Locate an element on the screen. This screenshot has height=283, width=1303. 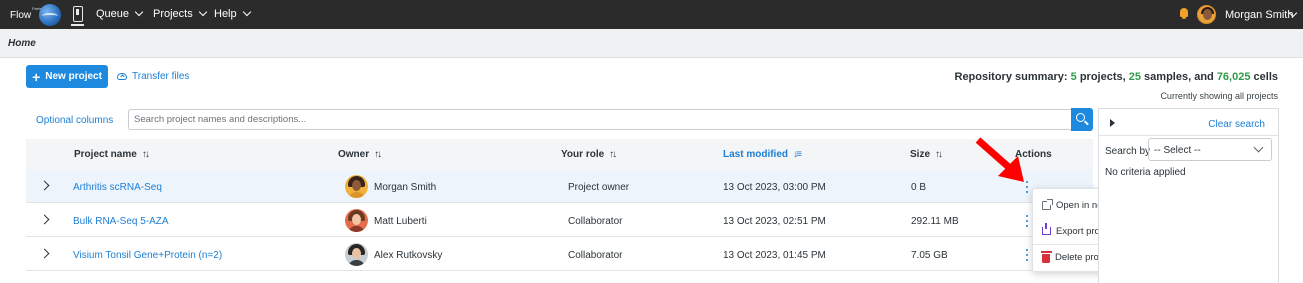
expand-panel-icon is located at coordinates (1112, 123).